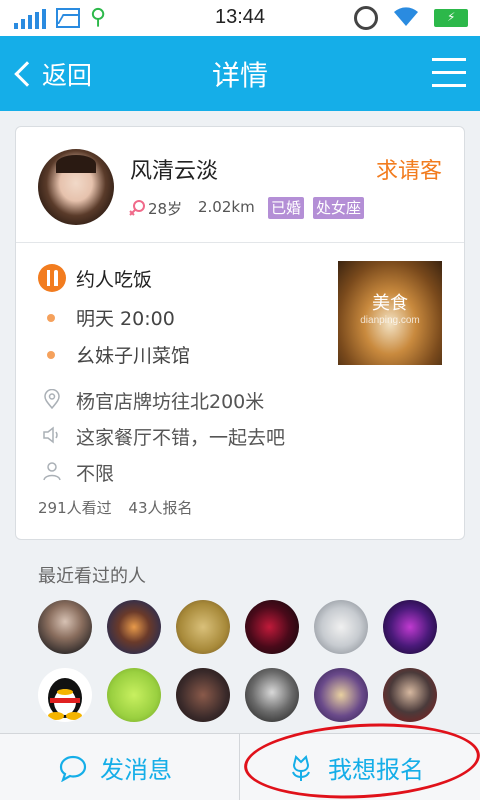 This screenshot has width=480, height=800. What do you see at coordinates (114, 280) in the screenshot?
I see `event-title: 约人吃饭` at bounding box center [114, 280].